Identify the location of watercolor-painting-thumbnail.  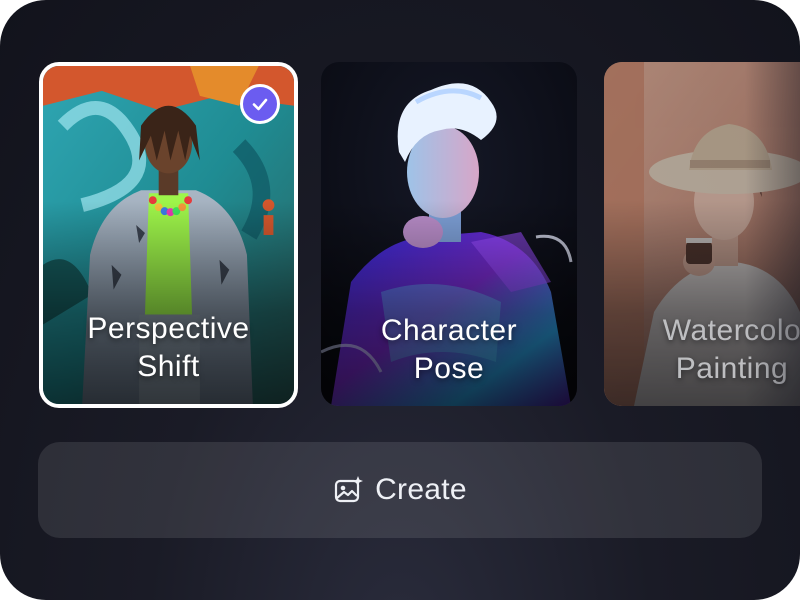
(702, 234).